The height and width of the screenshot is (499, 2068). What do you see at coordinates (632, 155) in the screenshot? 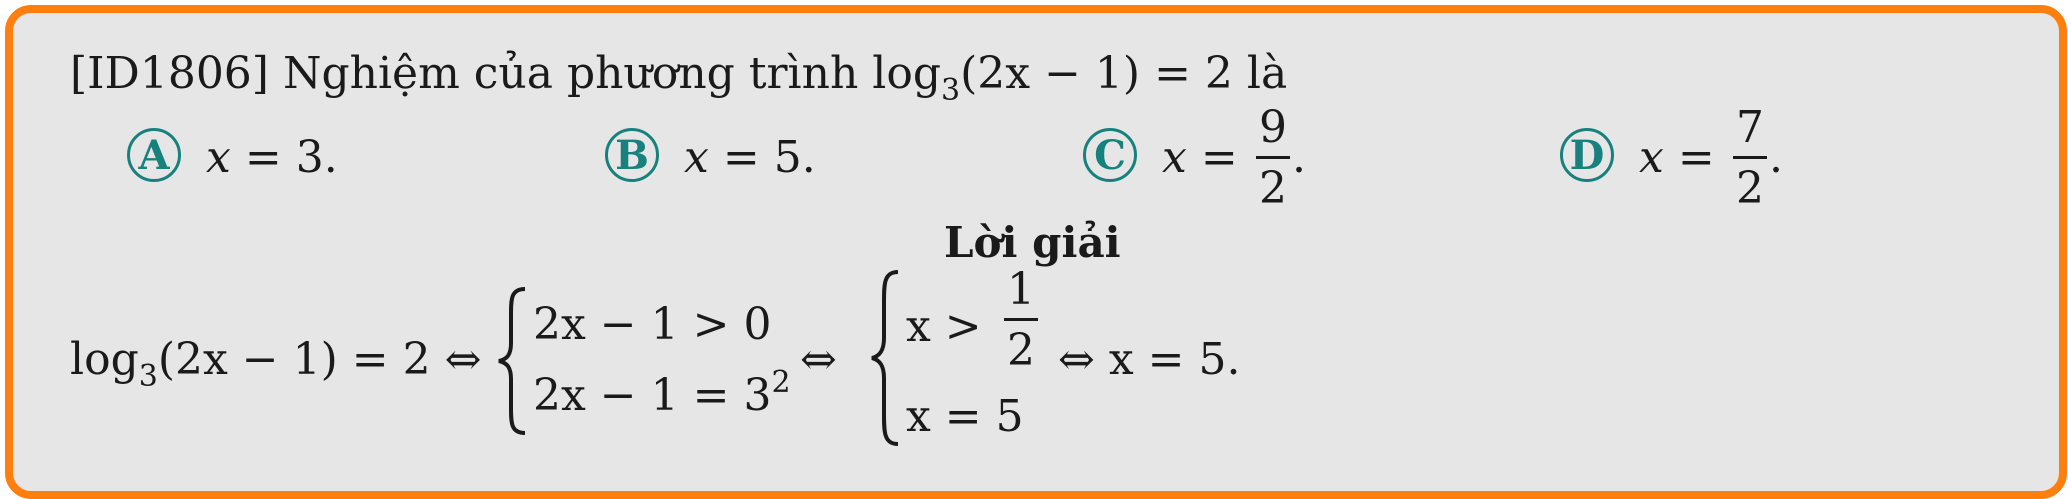
I see `option-b-badge: B` at bounding box center [632, 155].